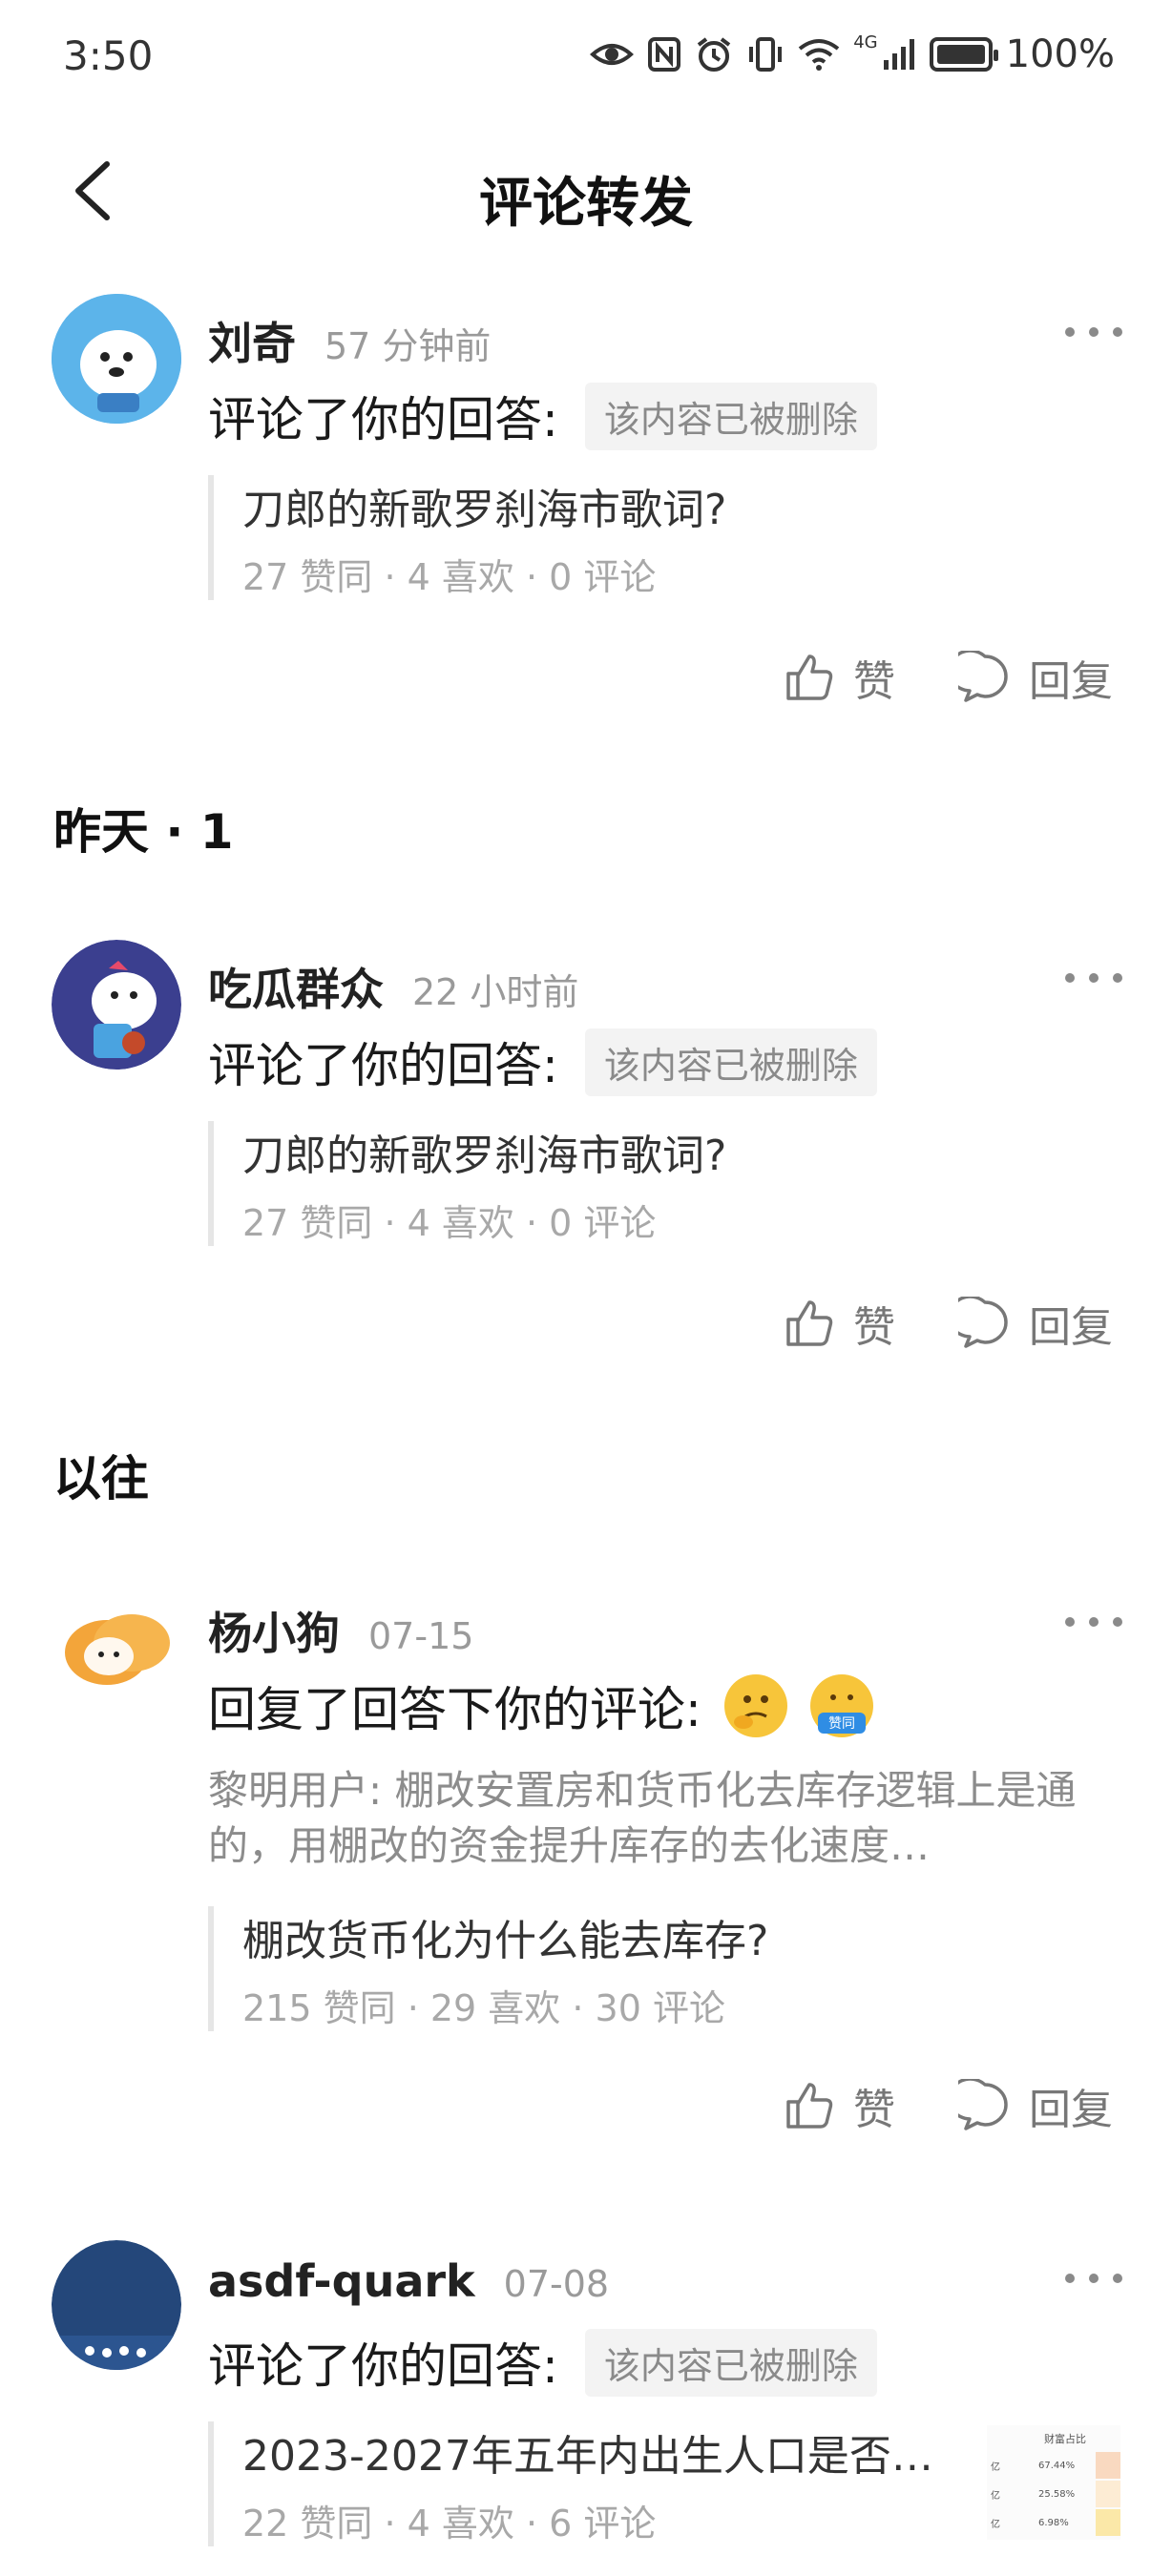 The image size is (1172, 2576). What do you see at coordinates (612, 54) in the screenshot?
I see `eye-icon` at bounding box center [612, 54].